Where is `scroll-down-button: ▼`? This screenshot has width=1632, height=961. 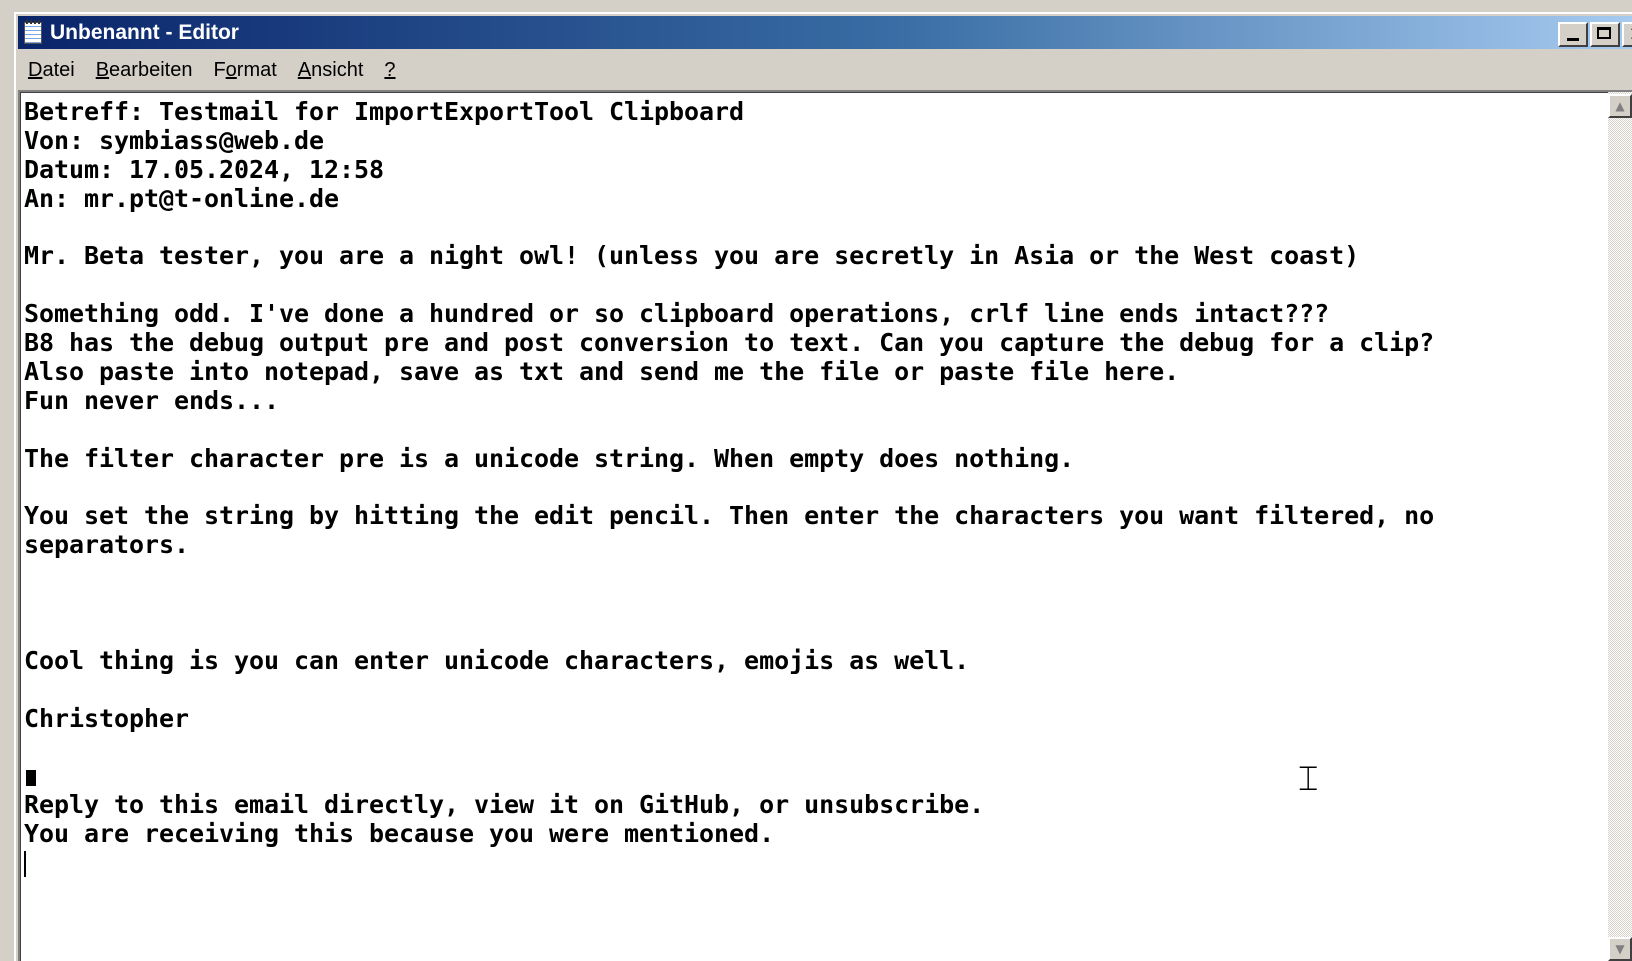 scroll-down-button: ▼ is located at coordinates (1620, 949).